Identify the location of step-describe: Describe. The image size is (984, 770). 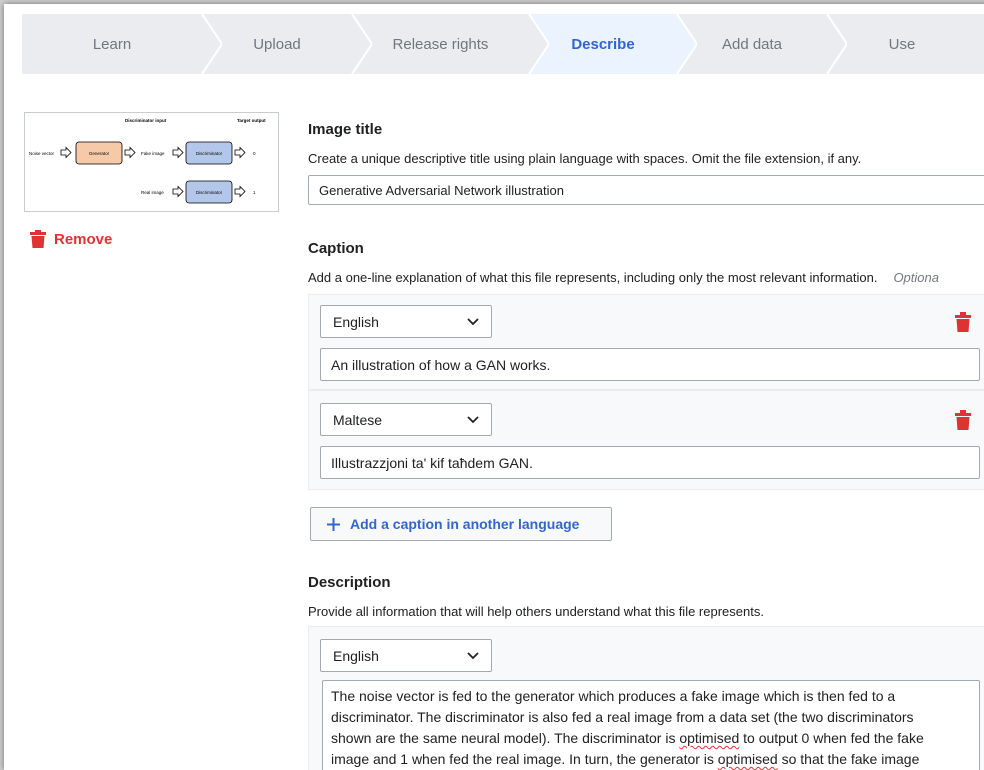
(613, 44).